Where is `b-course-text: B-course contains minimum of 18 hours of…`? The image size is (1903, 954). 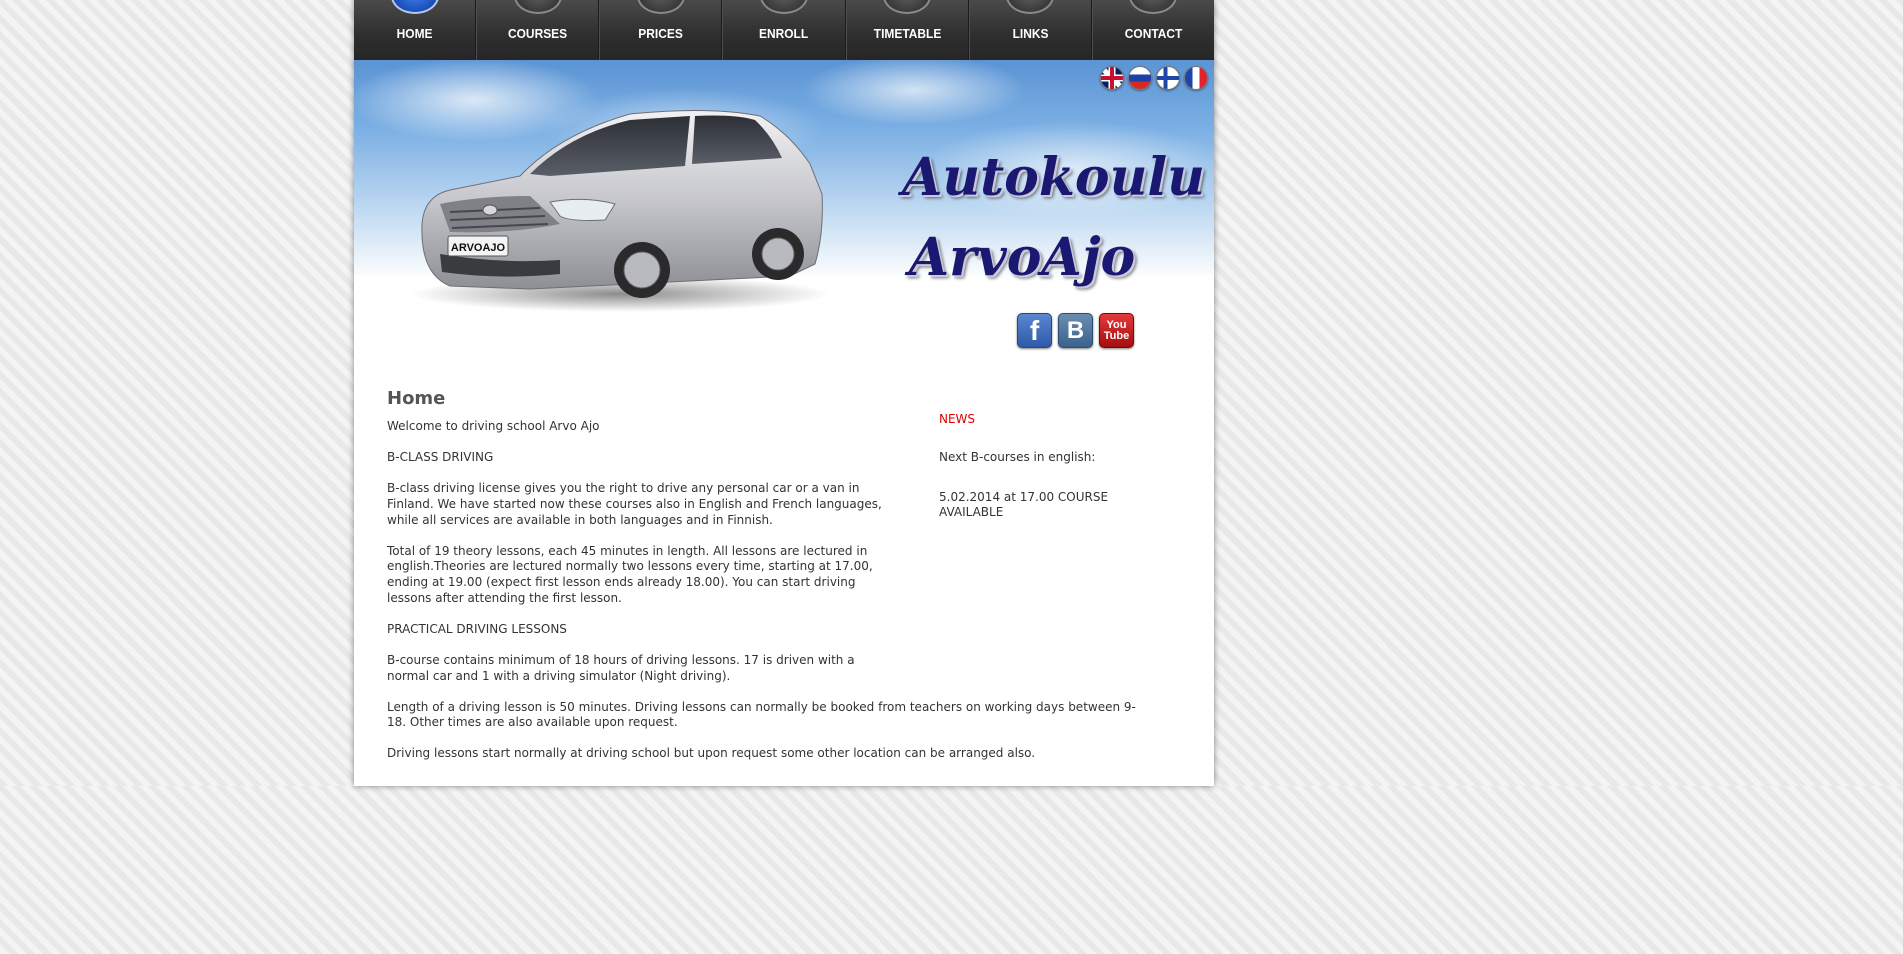
b-course-text: B-course contains minimum of 18 hours of… is located at coordinates (621, 667).